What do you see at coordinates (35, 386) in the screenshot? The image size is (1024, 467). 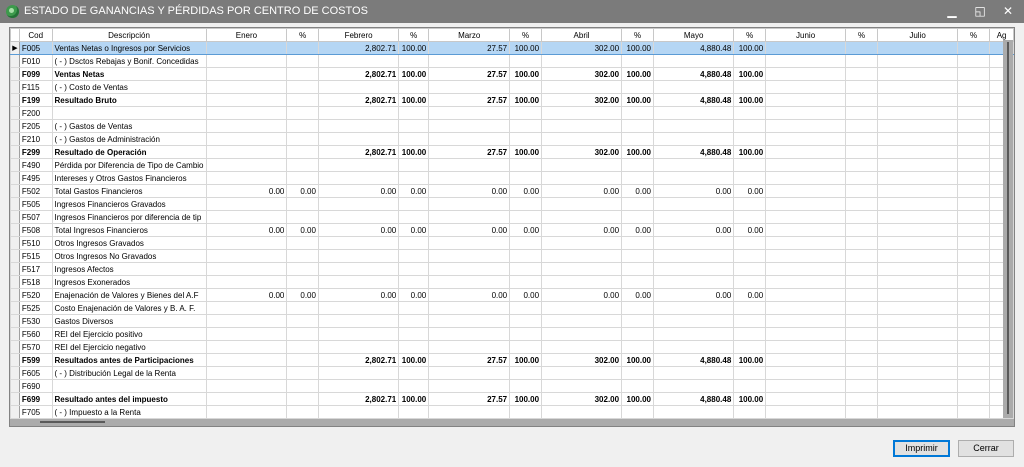 I see `cell-cod: F690` at bounding box center [35, 386].